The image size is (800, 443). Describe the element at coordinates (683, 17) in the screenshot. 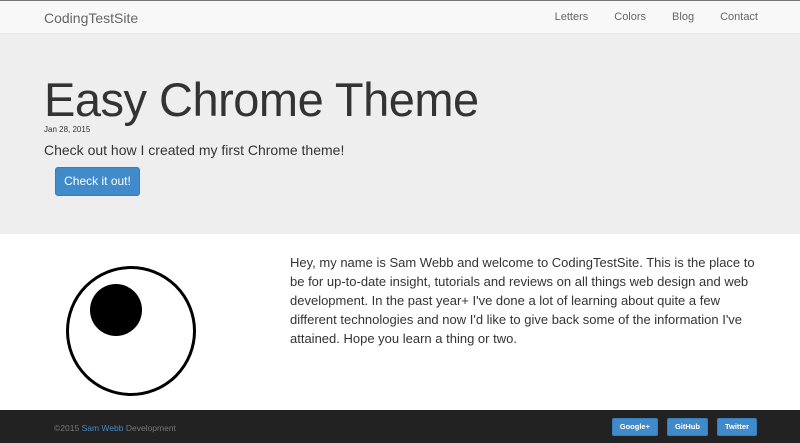

I see `nav-link-blog: Blog` at that location.